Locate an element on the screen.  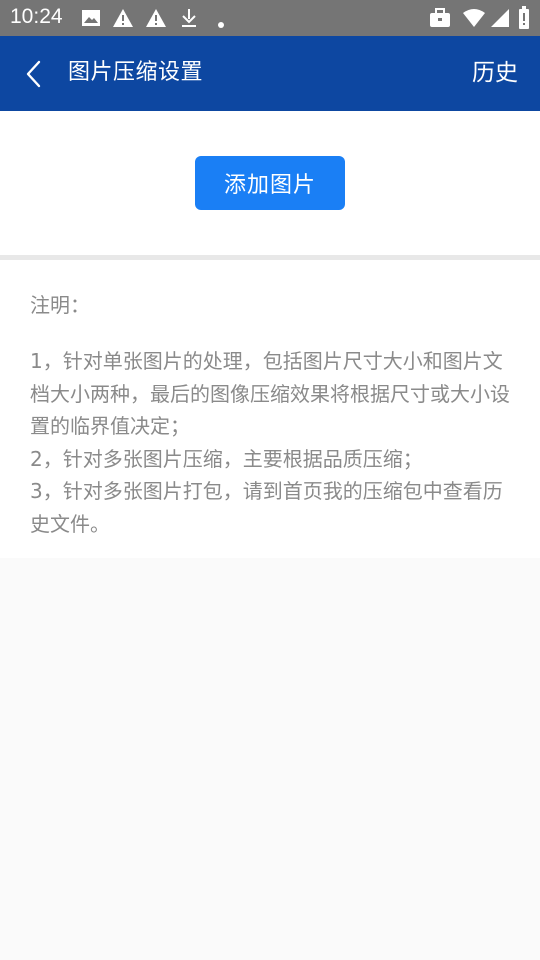
download-icon is located at coordinates (189, 20).